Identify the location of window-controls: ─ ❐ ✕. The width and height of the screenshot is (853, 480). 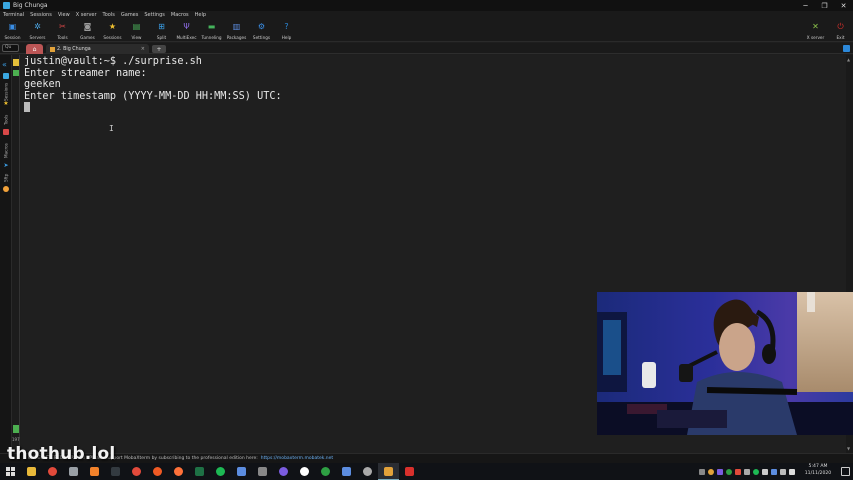
(824, 5).